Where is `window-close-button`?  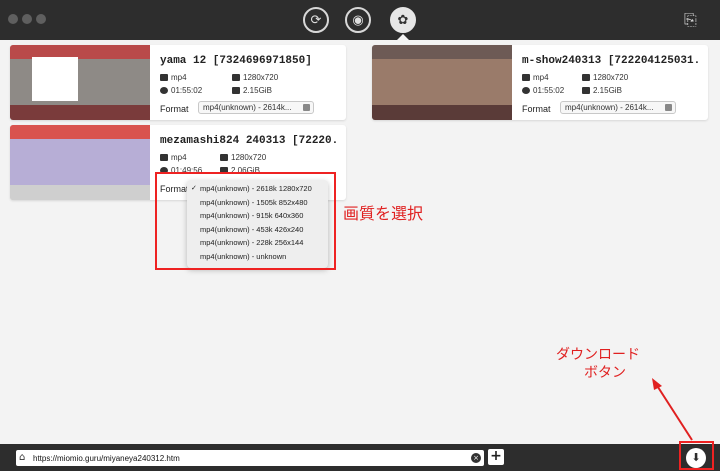
window-close-button is located at coordinates (13, 19).